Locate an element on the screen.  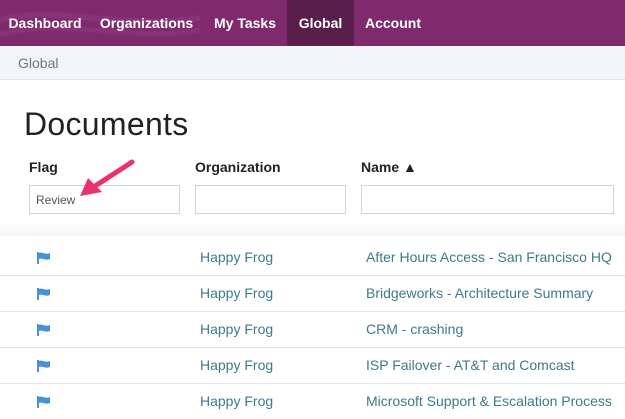
breadcrumb: Global is located at coordinates (38, 62).